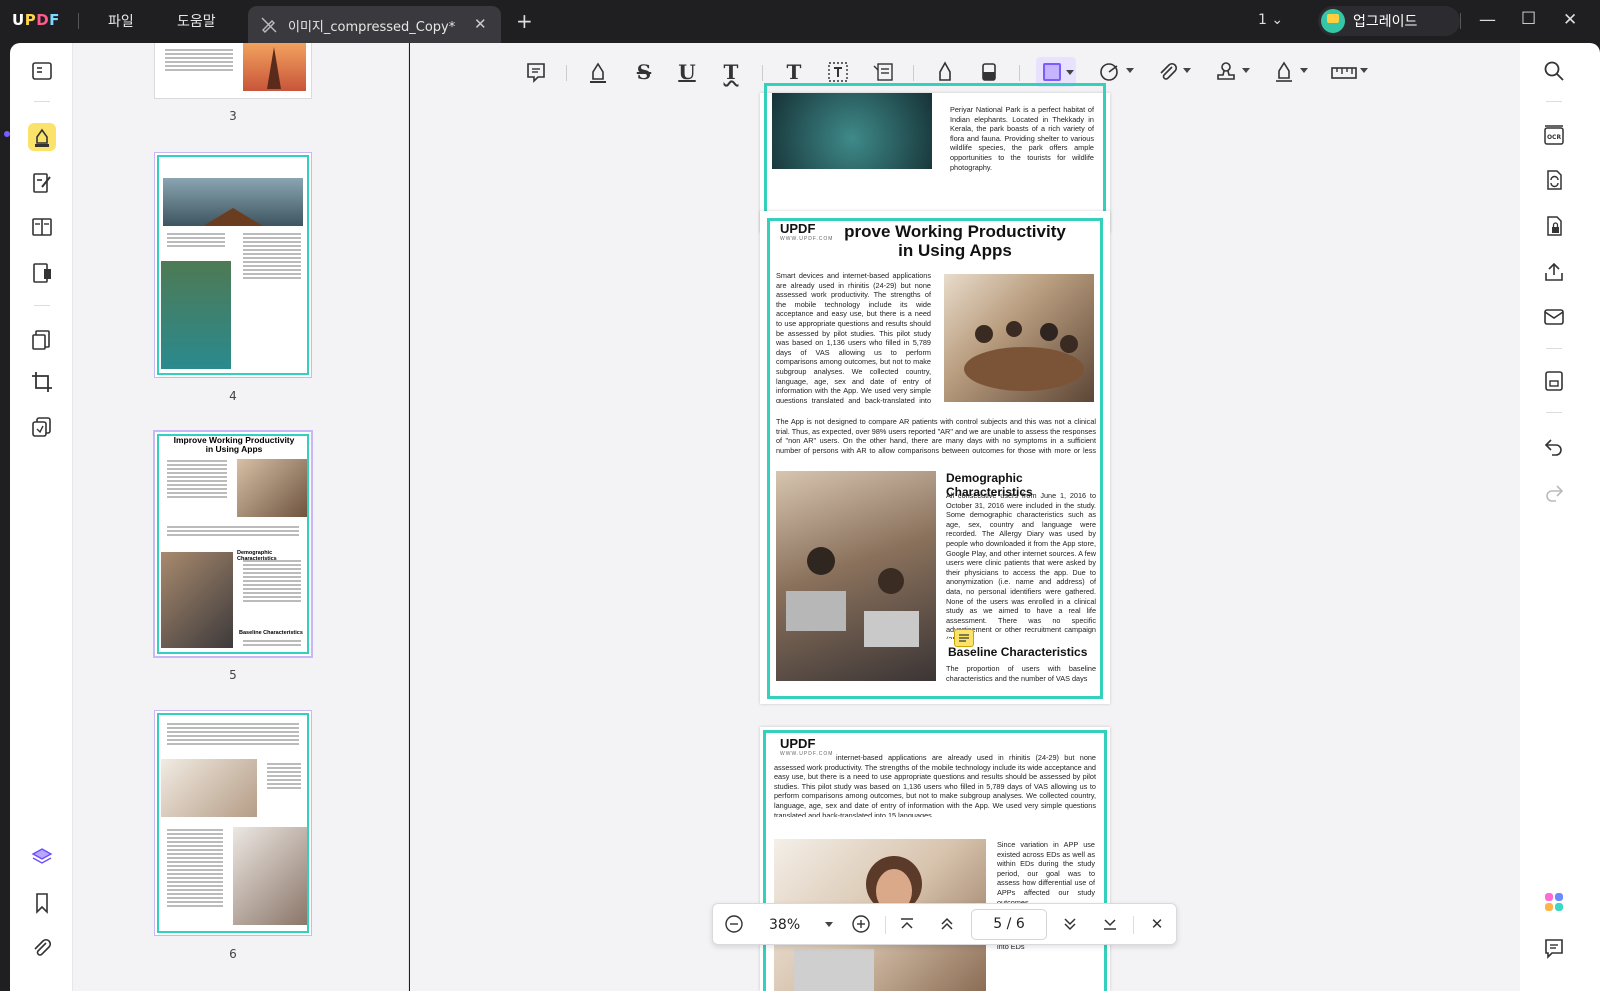 The width and height of the screenshot is (1600, 991). I want to click on eraser-icon, so click(989, 72).